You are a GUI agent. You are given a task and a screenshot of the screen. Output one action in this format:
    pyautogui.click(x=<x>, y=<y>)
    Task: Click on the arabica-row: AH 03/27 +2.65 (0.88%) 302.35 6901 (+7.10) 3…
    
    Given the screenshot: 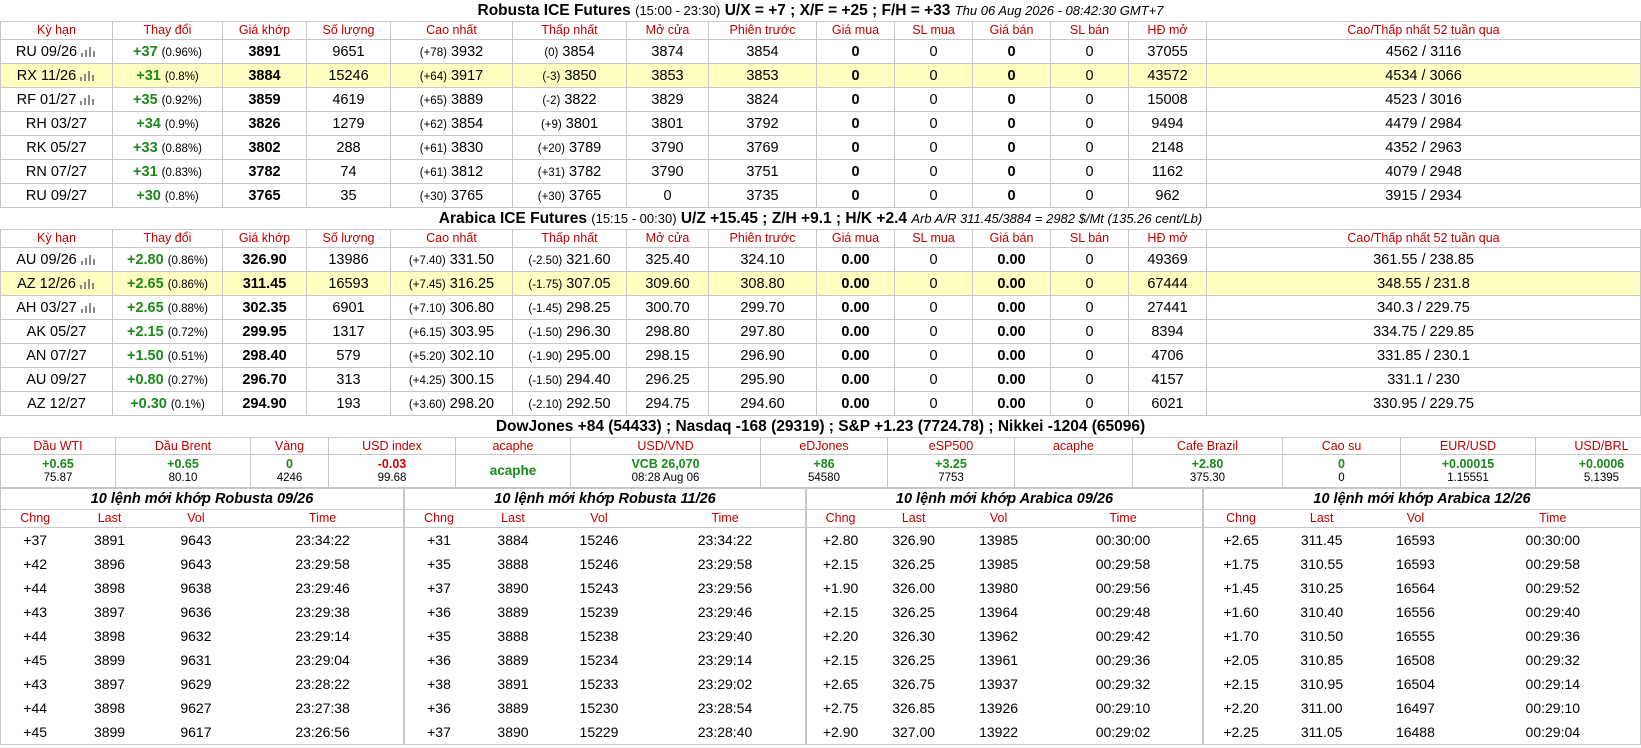 What is the action you would take?
    pyautogui.click(x=820, y=307)
    